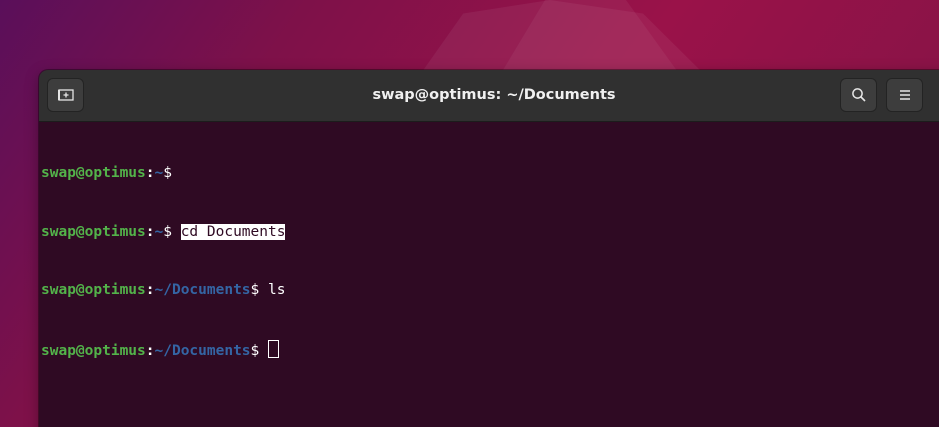 The width and height of the screenshot is (939, 427). I want to click on terminal-line: swap@optimus:~/Documents$, so click(490, 349).